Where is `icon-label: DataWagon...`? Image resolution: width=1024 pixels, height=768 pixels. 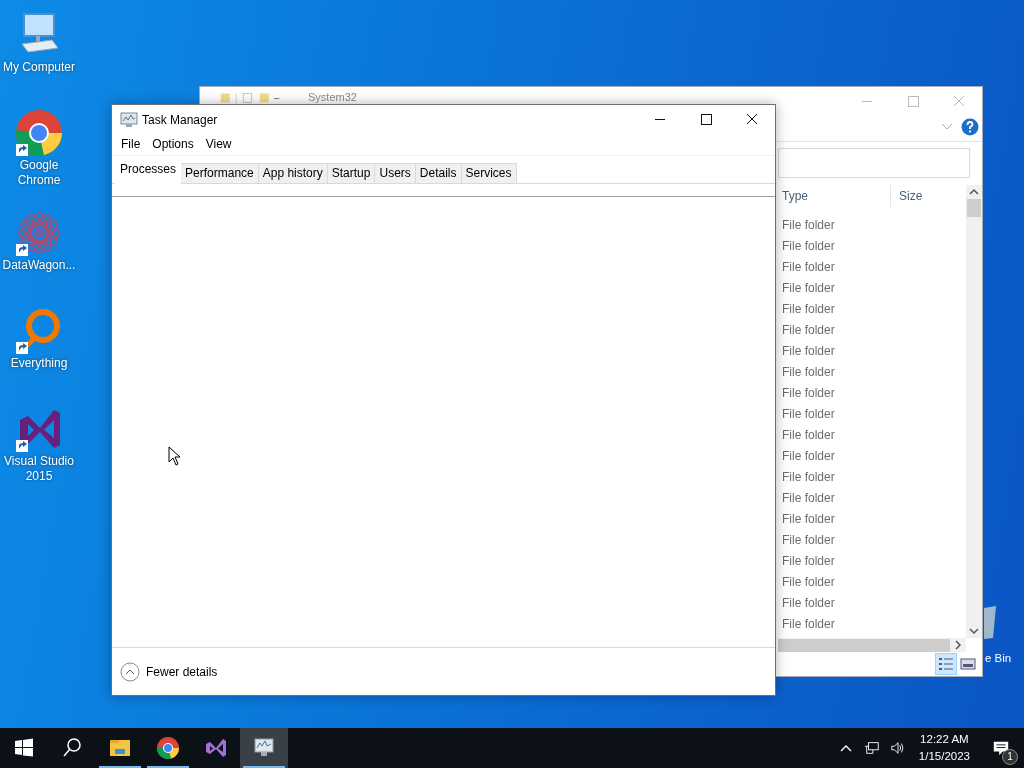
icon-label: DataWagon... is located at coordinates (39, 265).